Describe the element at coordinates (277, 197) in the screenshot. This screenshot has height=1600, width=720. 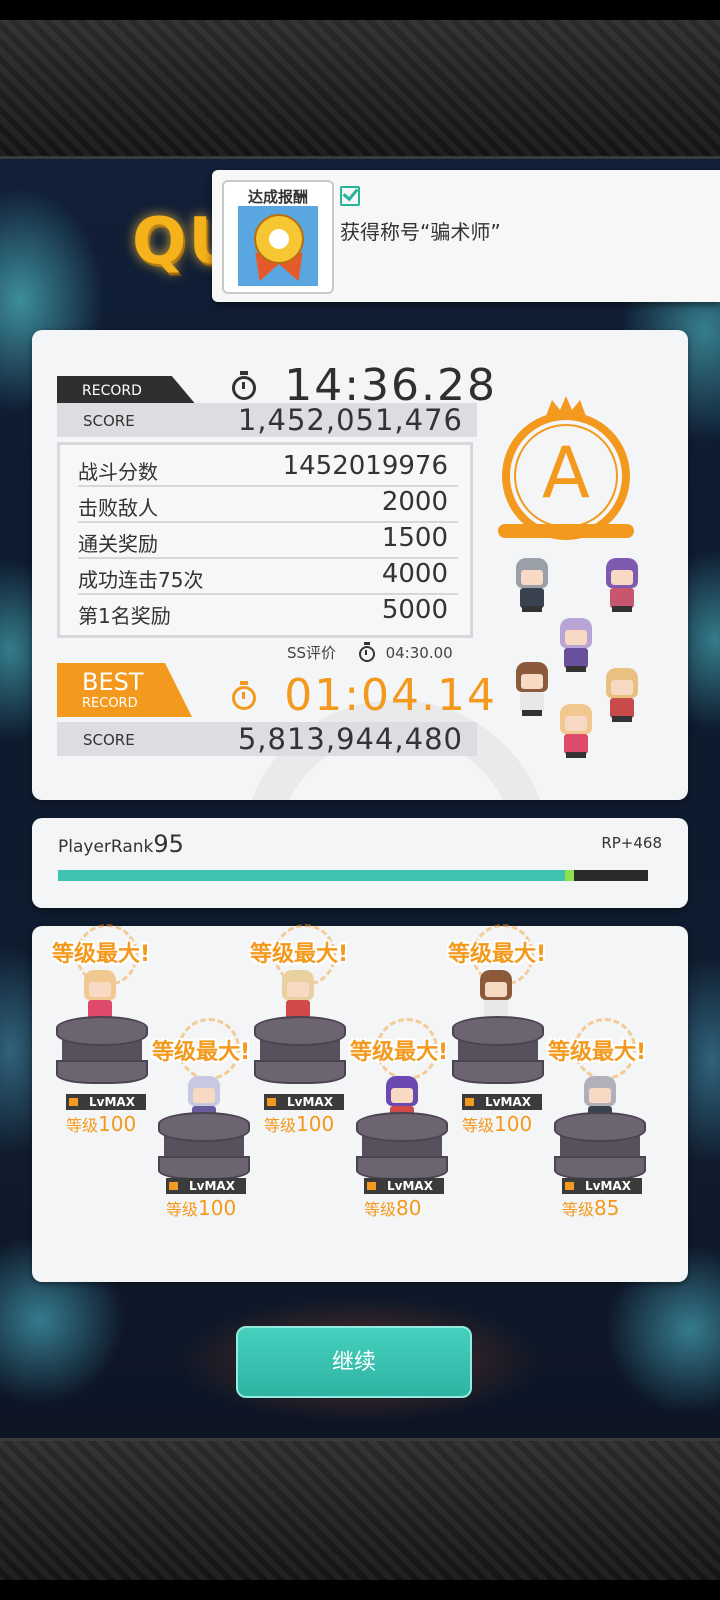
I see `badge-label: 达成报酬` at that location.